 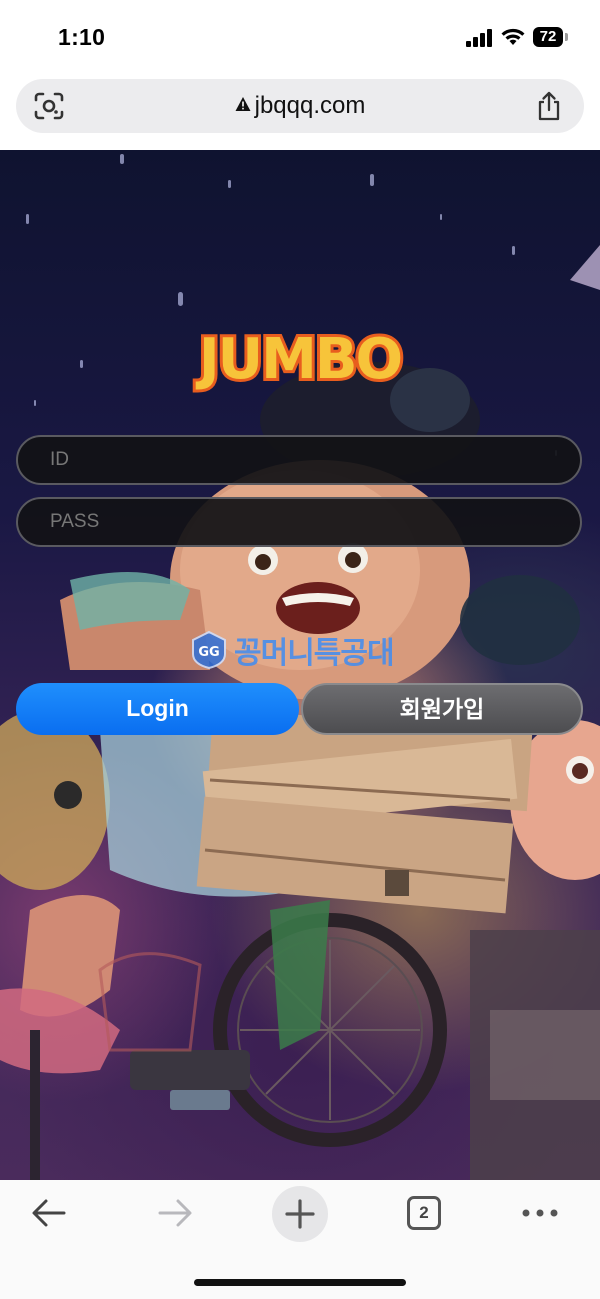 I want to click on shield-icon: GG, so click(x=209, y=650).